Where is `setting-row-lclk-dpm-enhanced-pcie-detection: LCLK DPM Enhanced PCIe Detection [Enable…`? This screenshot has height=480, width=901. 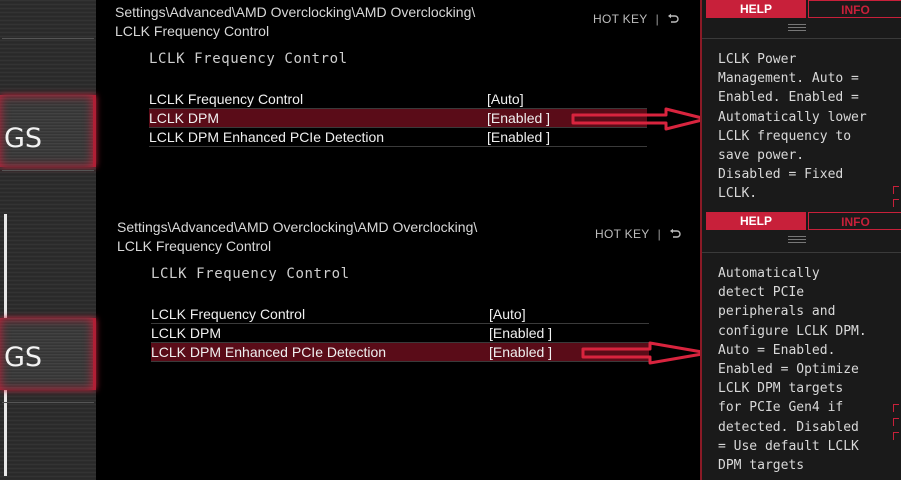
setting-row-lclk-dpm-enhanced-pcie-detection: LCLK DPM Enhanced PCIe Detection [Enable… is located at coordinates (400, 352).